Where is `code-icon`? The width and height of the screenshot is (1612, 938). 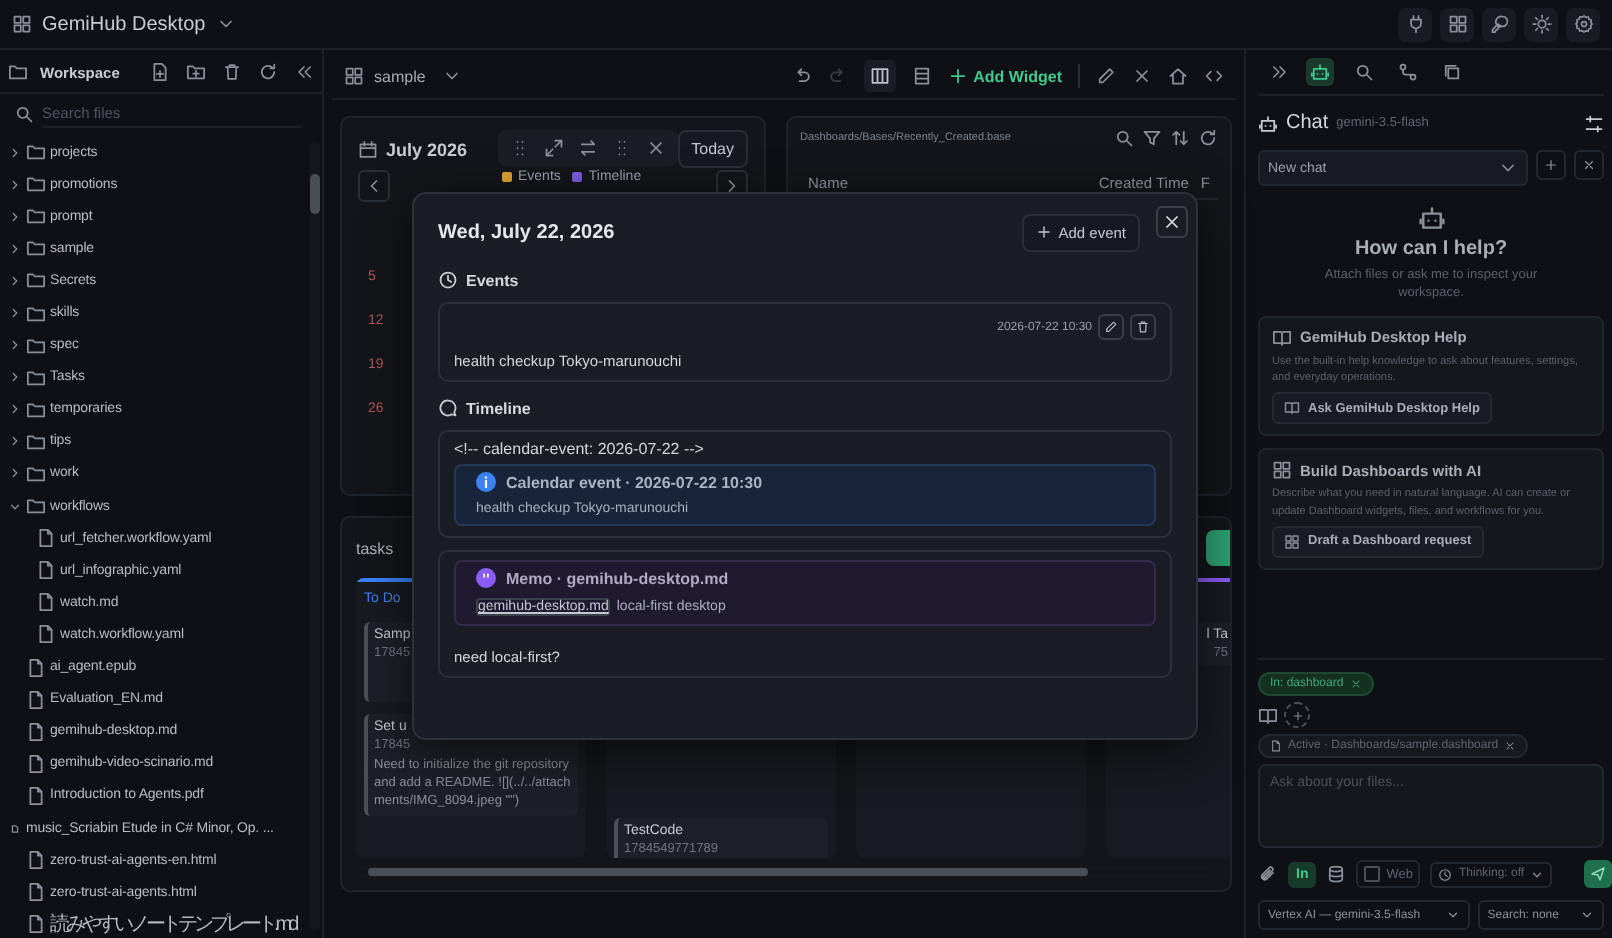 code-icon is located at coordinates (1214, 76).